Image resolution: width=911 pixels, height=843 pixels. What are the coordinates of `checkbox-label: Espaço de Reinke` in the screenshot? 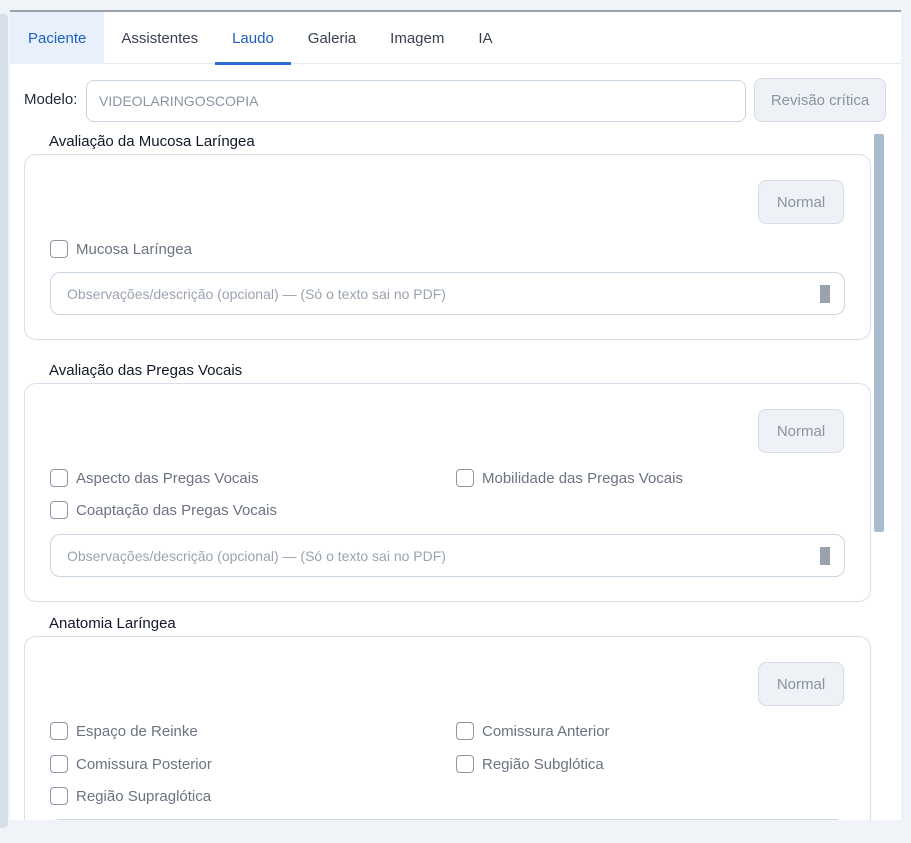 It's located at (137, 731).